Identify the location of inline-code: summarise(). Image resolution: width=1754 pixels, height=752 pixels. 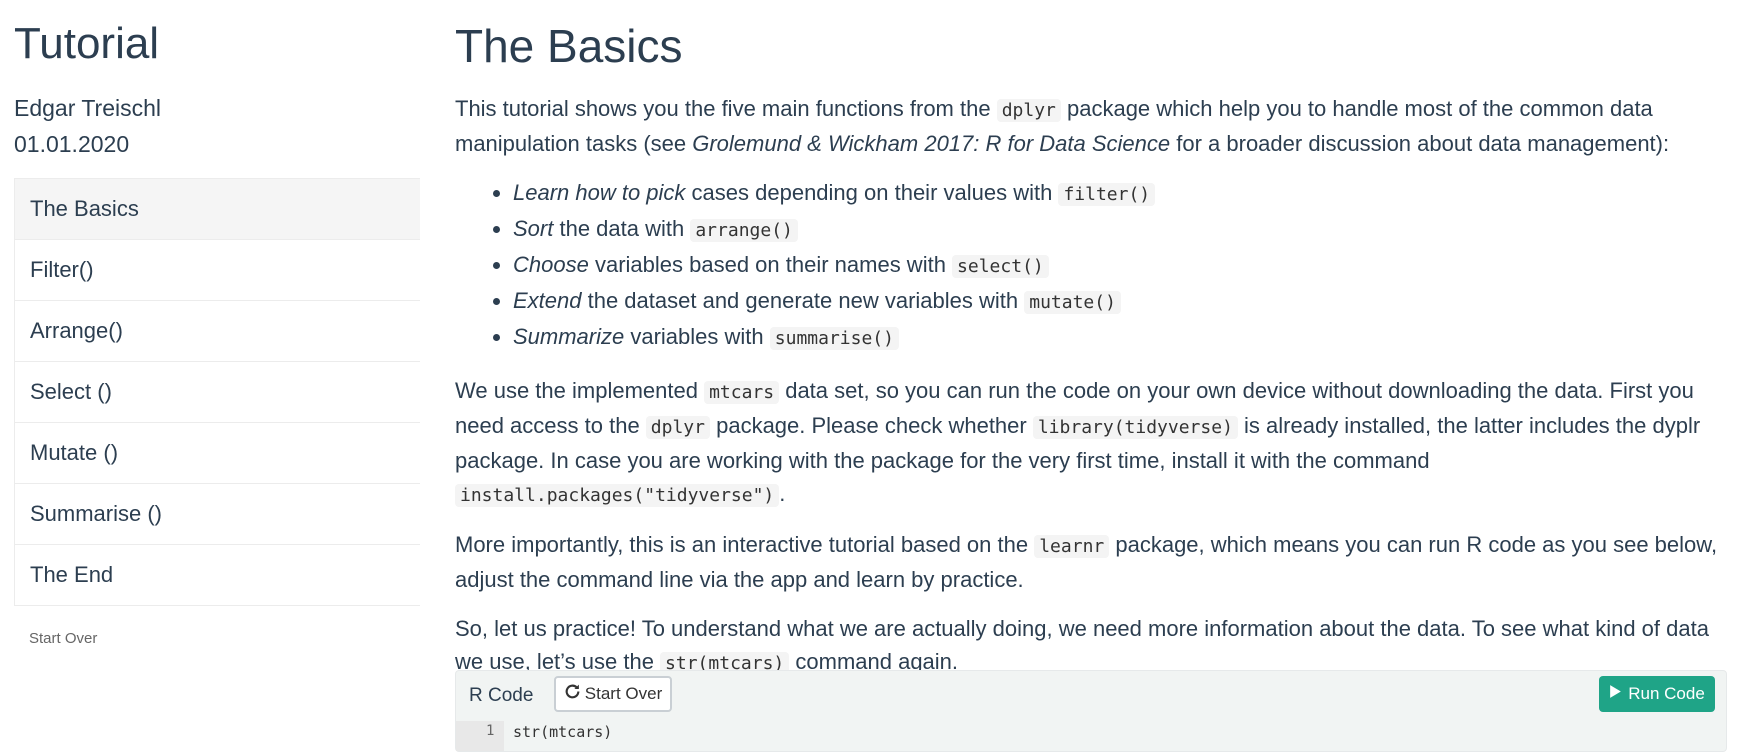
(834, 338).